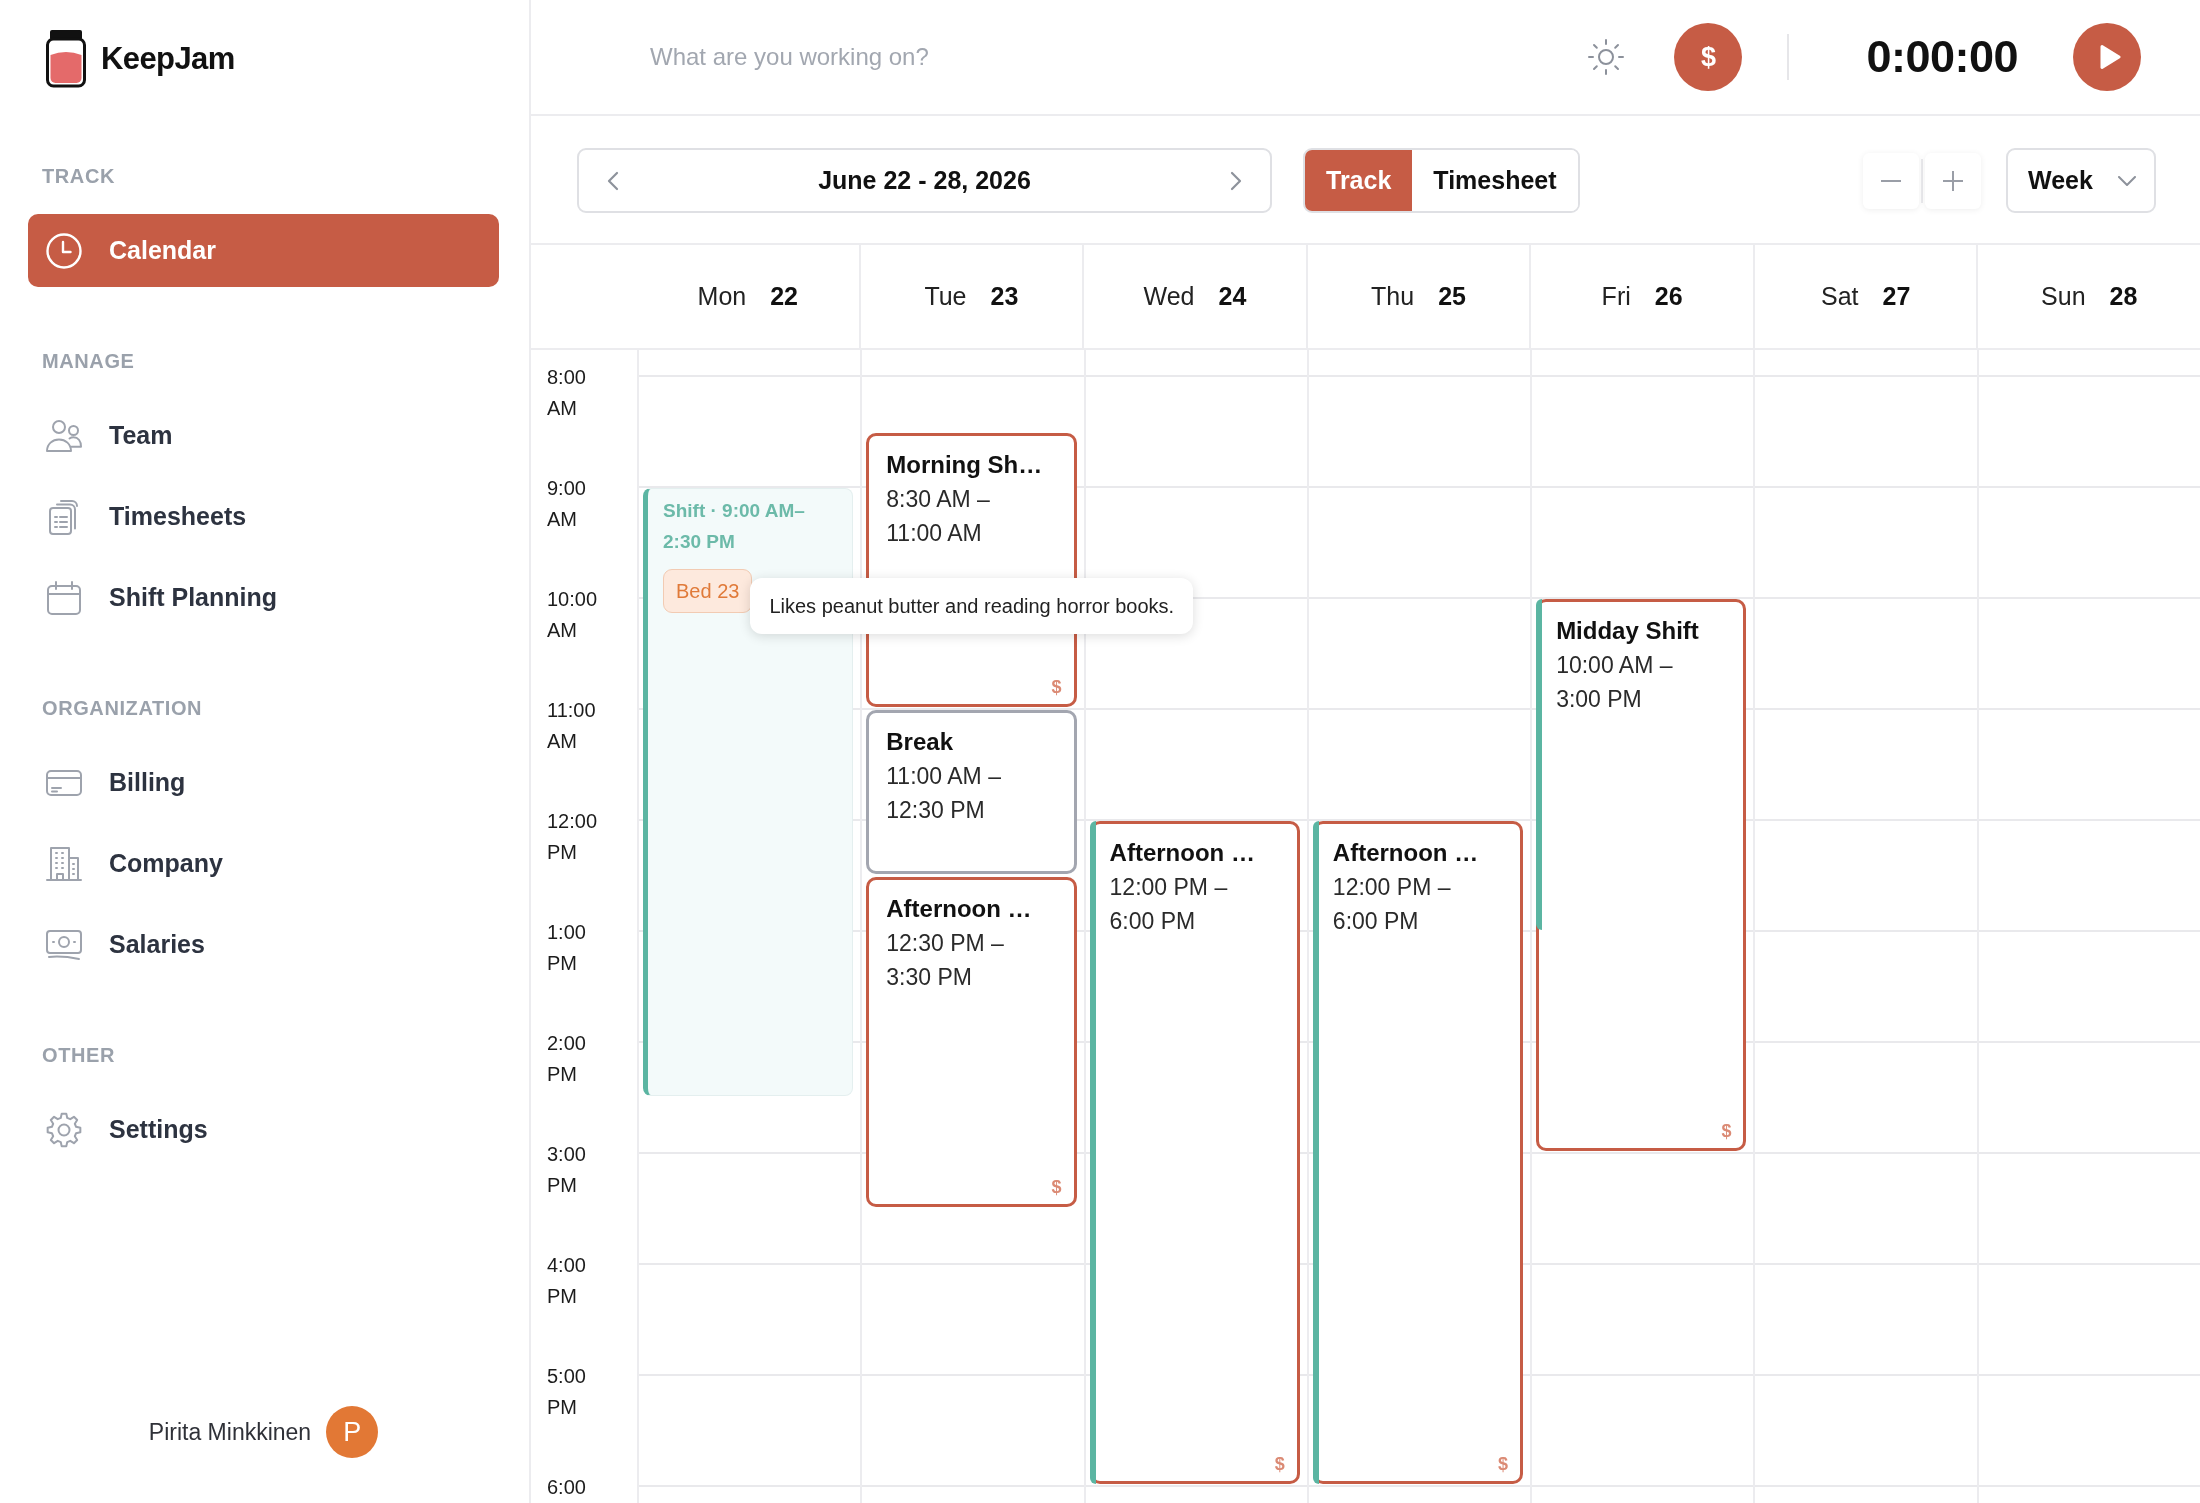 The image size is (2200, 1503). Describe the element at coordinates (1109, 57) in the screenshot. I see `search-field: What are you working on?` at that location.